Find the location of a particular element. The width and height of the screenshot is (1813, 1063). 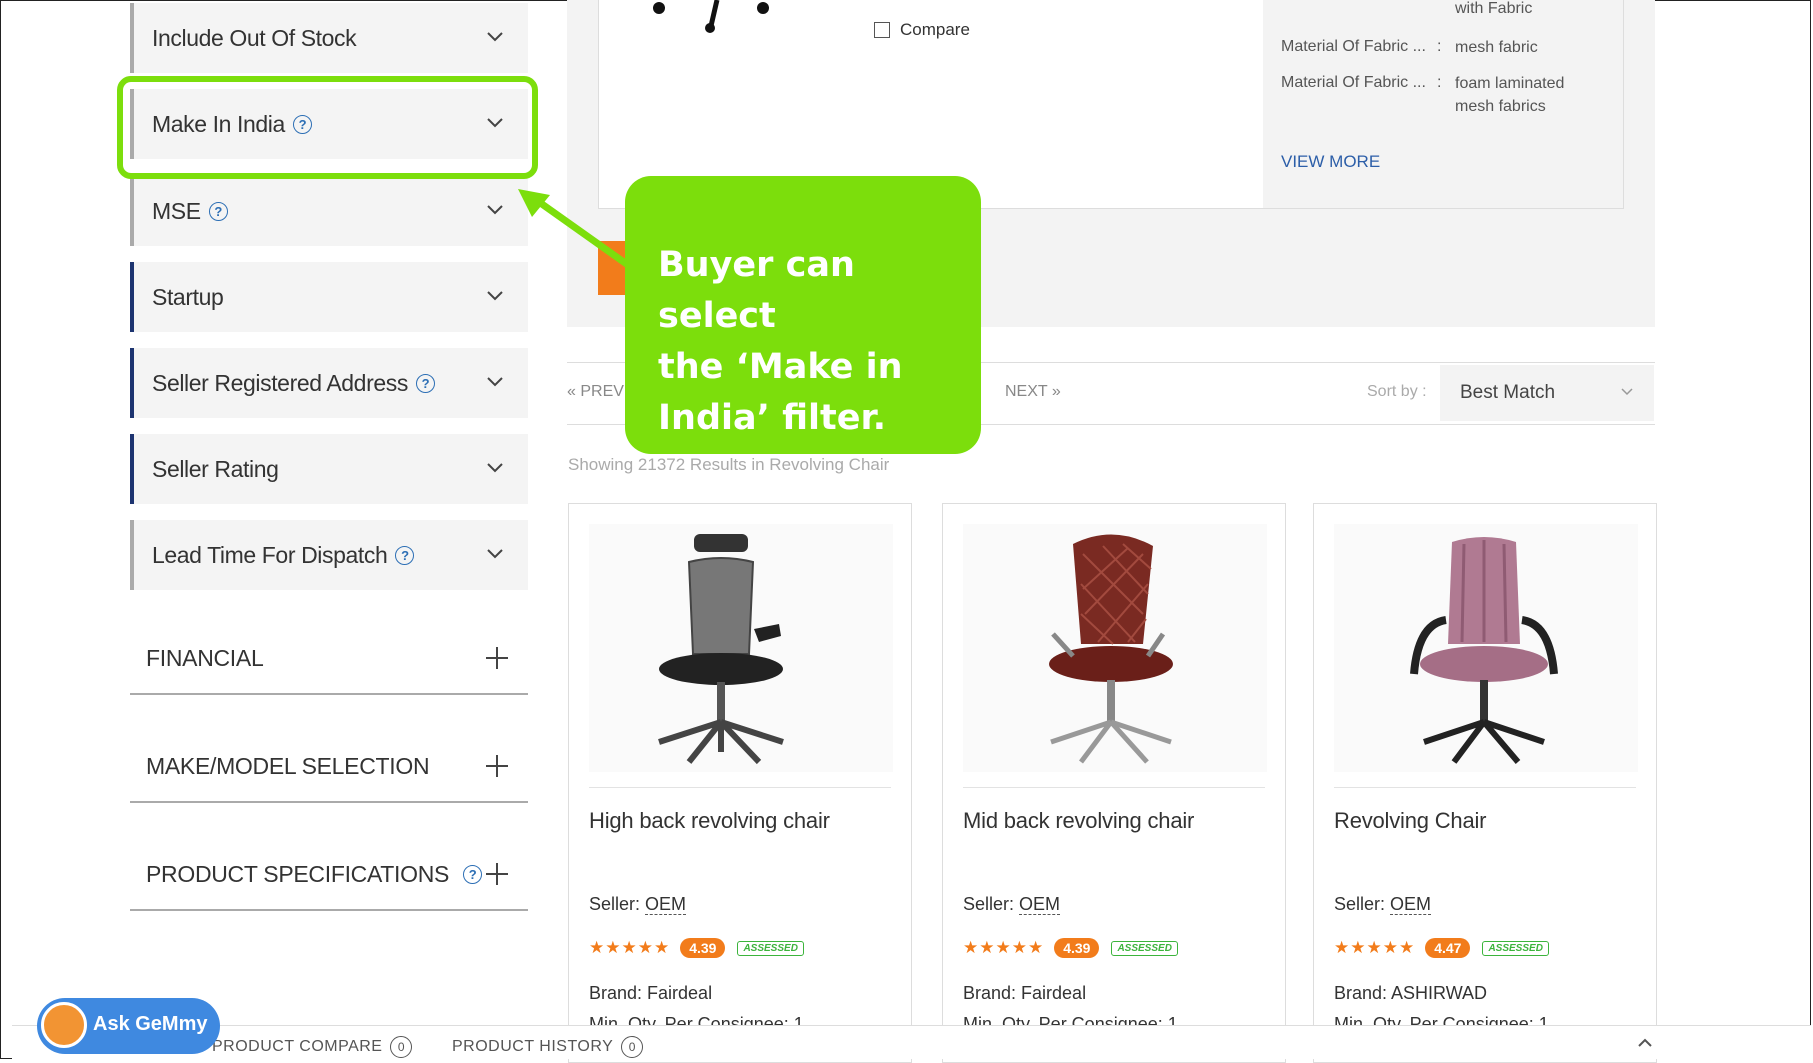

sort-value: Best Match is located at coordinates (1508, 392).